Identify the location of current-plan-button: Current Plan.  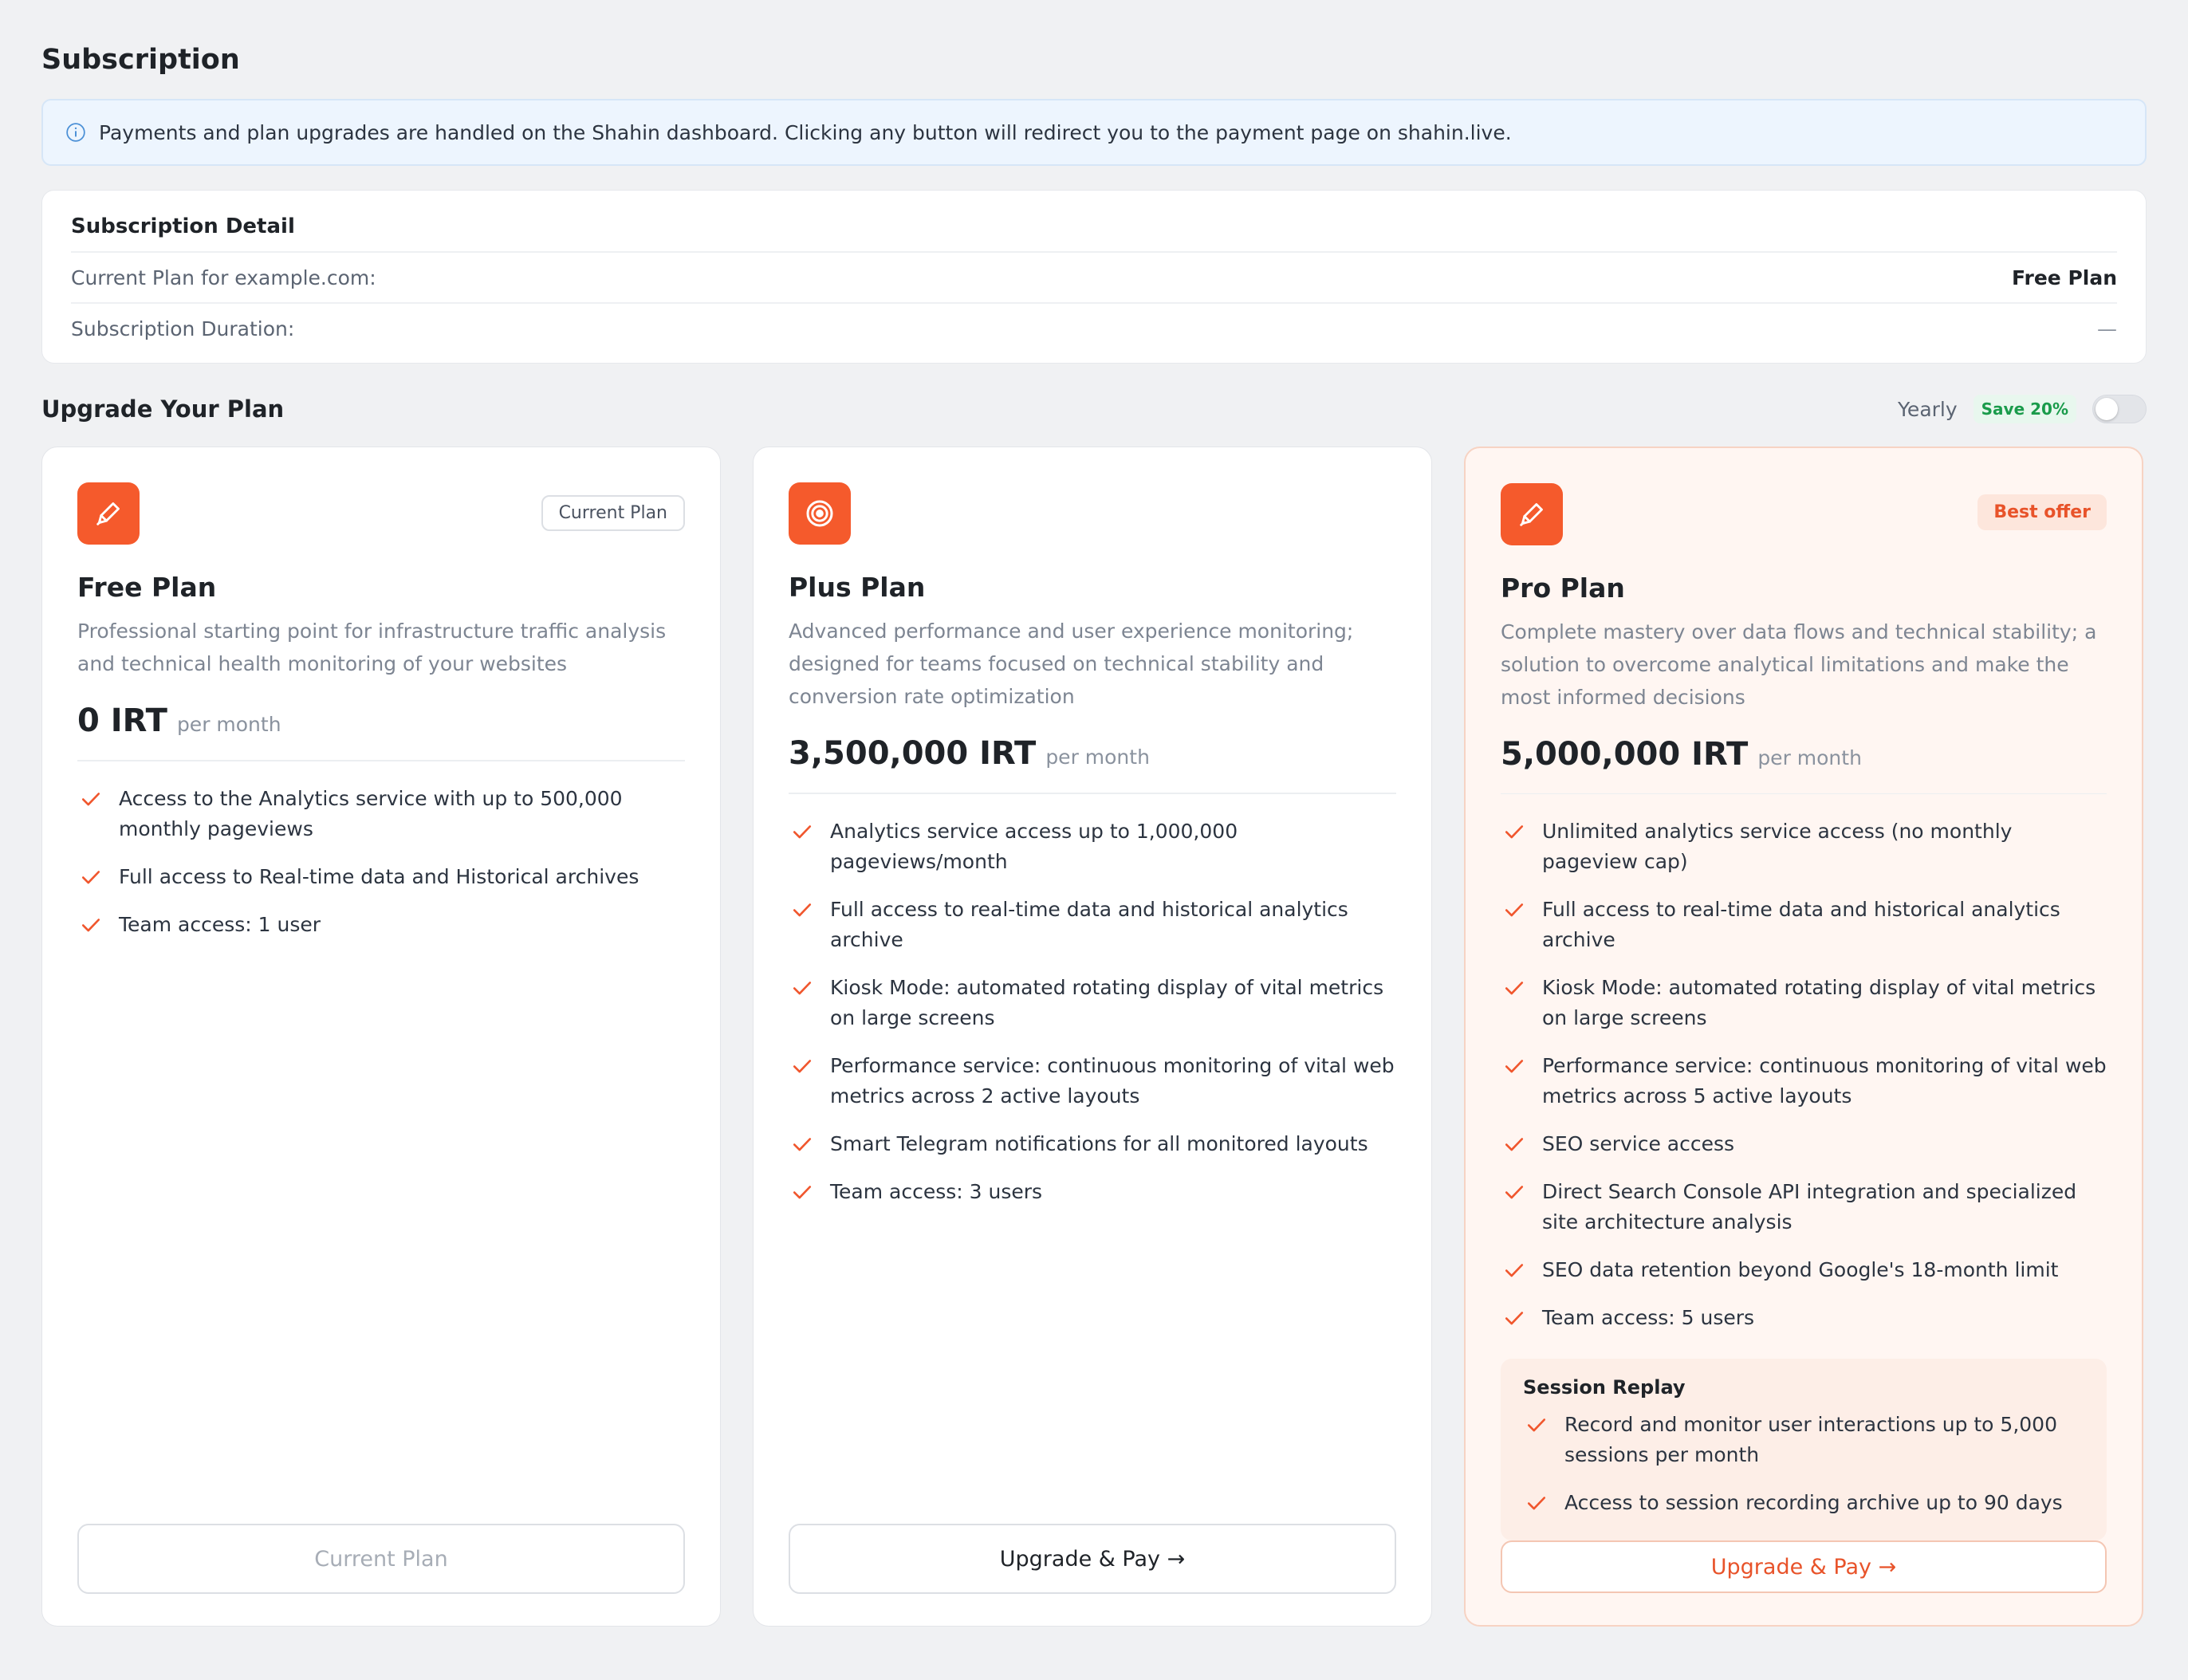
(381, 1559).